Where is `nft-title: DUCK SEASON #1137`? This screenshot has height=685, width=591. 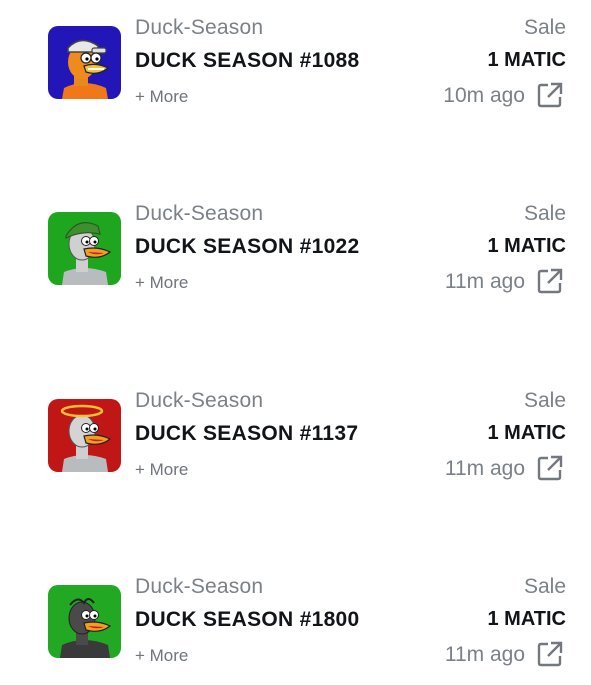 nft-title: DUCK SEASON #1137 is located at coordinates (246, 434).